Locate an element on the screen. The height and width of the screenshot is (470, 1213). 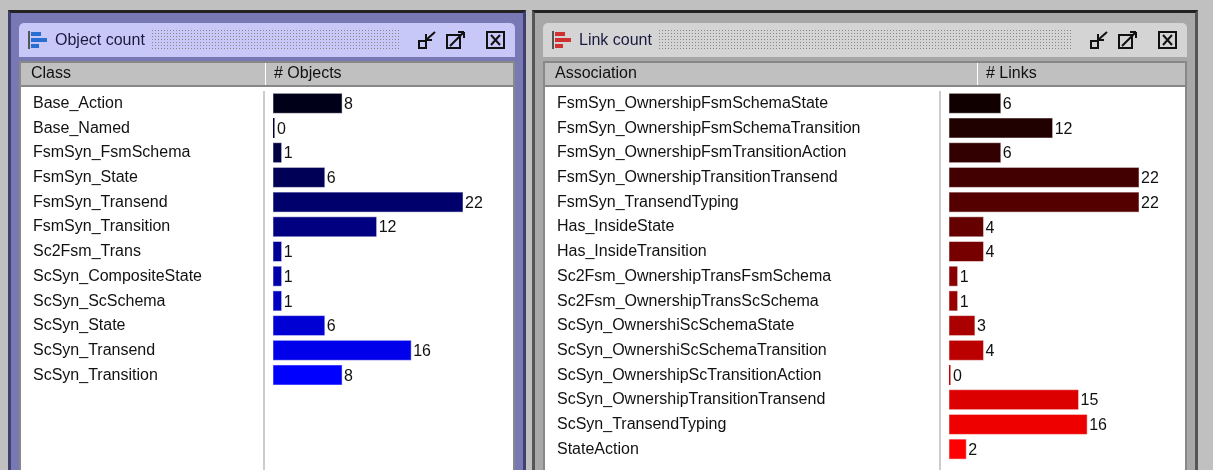
table-cell-text: FsmSyn_OwnershipFsmSchemaTransition is located at coordinates (709, 127).